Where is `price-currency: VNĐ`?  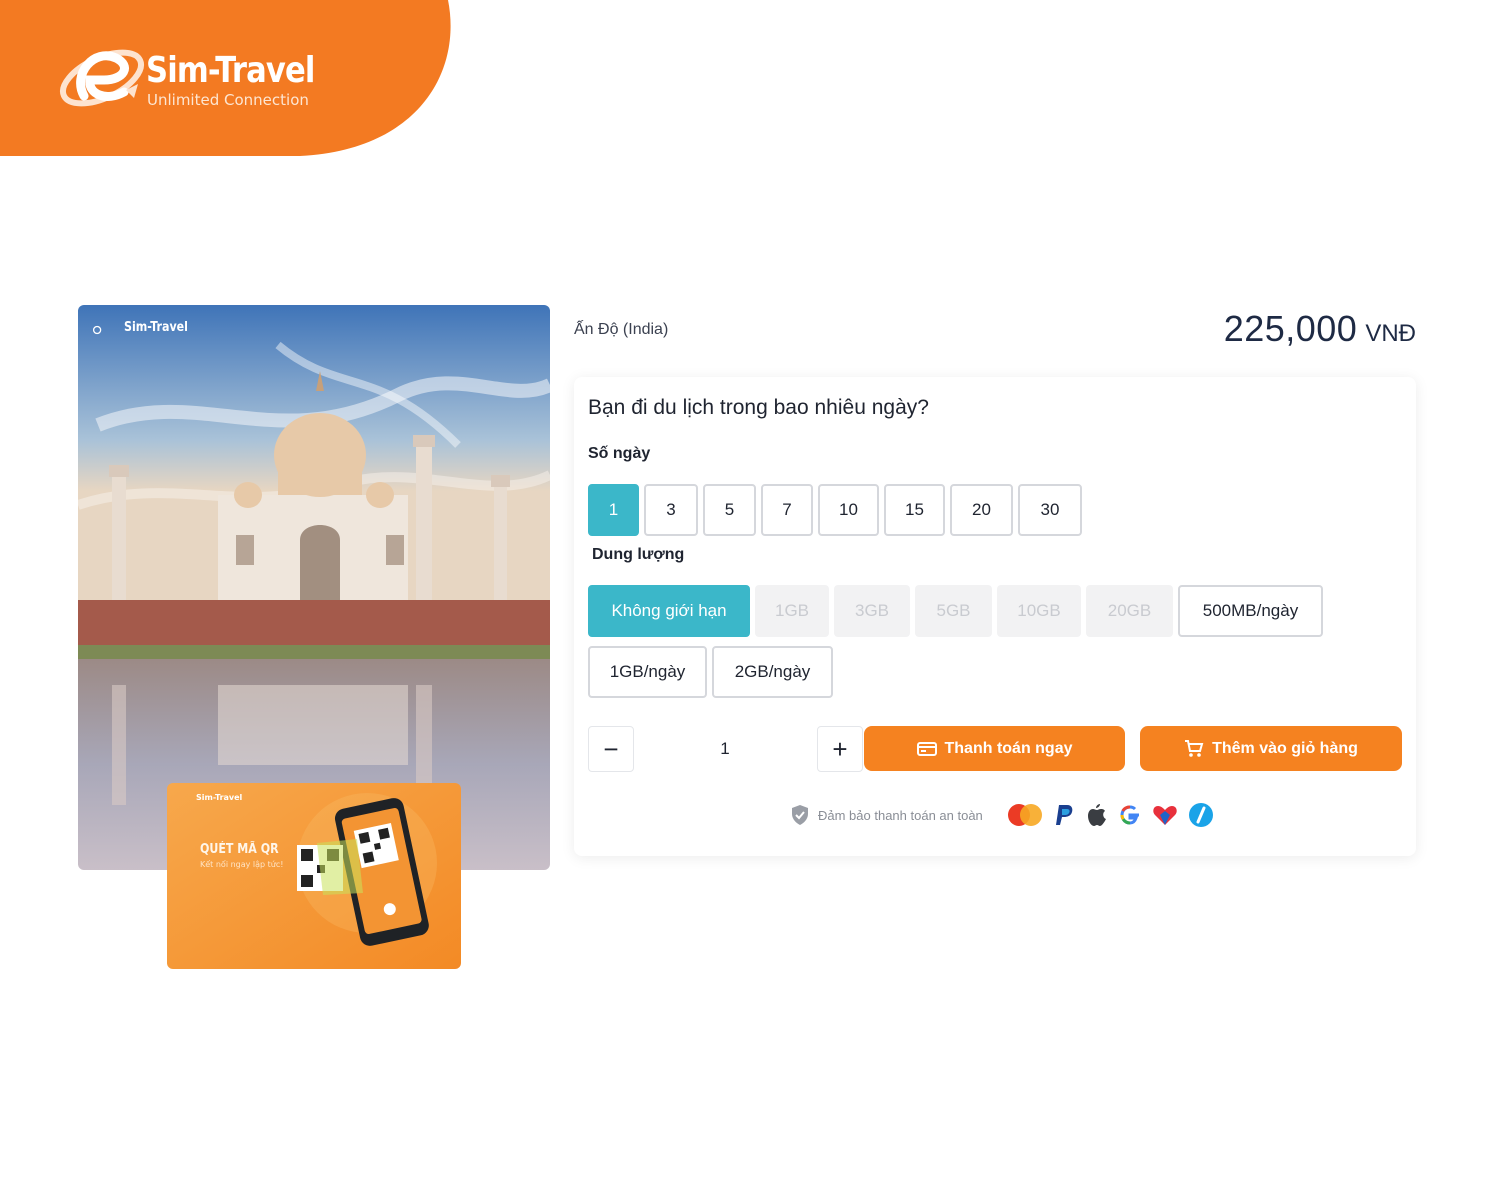
price-currency: VNĐ is located at coordinates (1390, 333).